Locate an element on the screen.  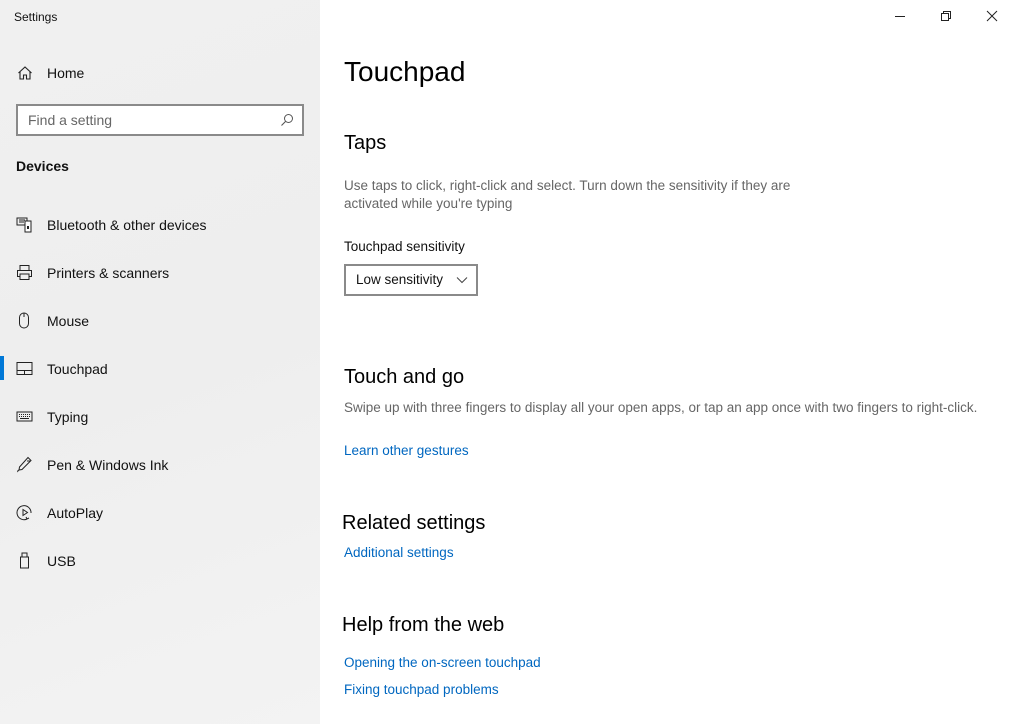
sidebar-item-typing: Typing is located at coordinates (160, 424).